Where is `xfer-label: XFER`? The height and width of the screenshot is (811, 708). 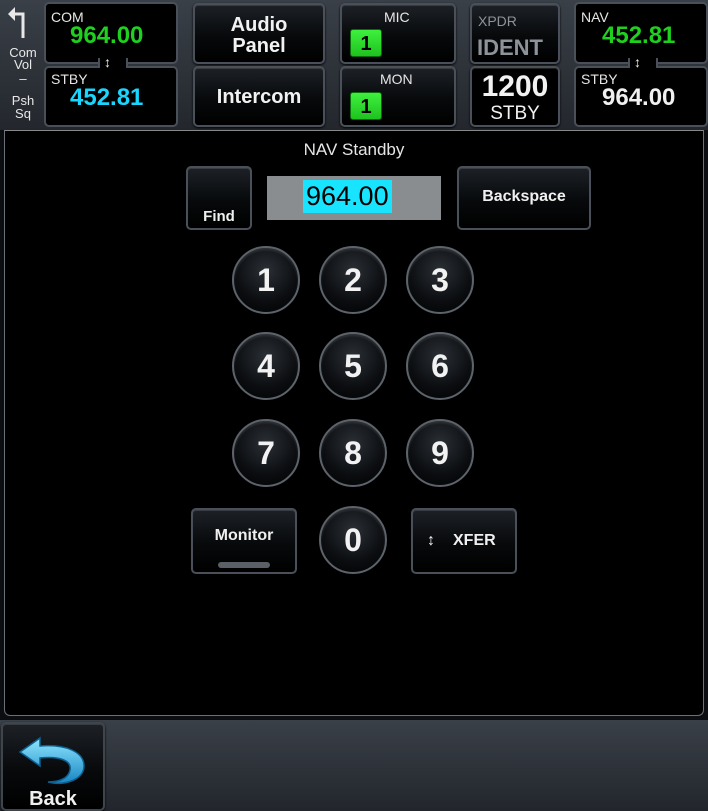 xfer-label: XFER is located at coordinates (474, 540).